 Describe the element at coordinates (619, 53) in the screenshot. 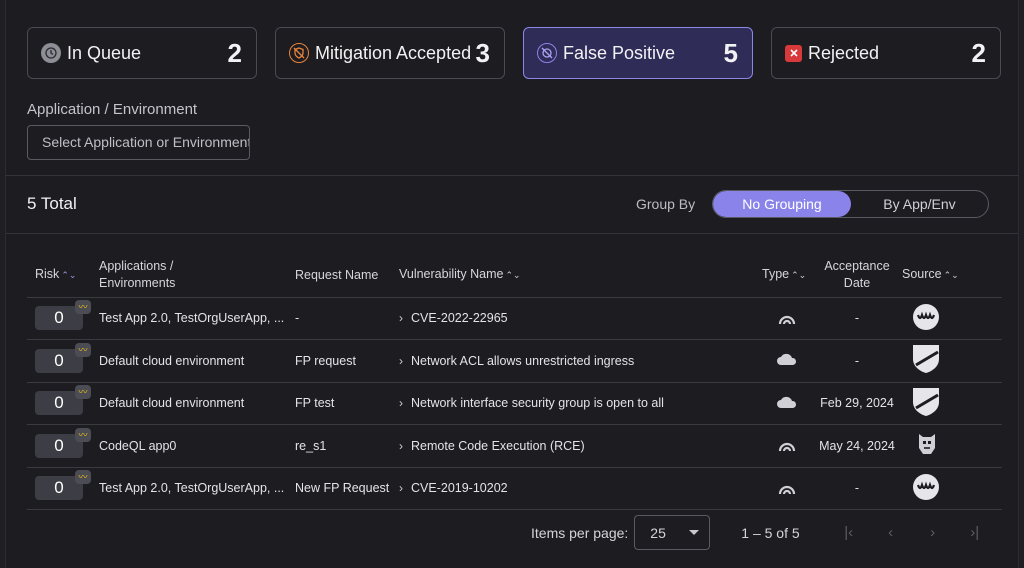

I see `card-label: False Positive` at that location.